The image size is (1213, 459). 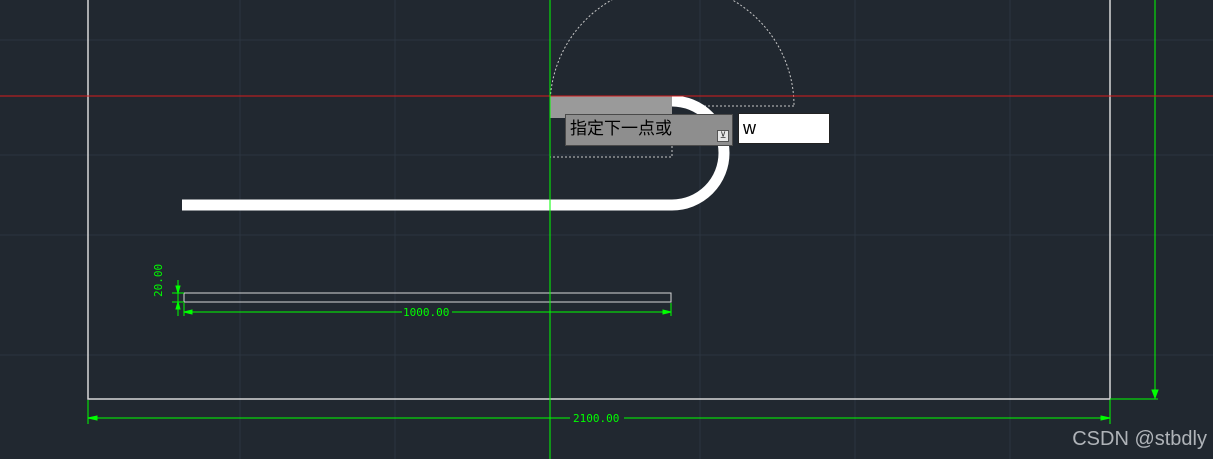 I want to click on dynamic-input-prompt: 指定下一点或 ⊻, so click(x=649, y=130).